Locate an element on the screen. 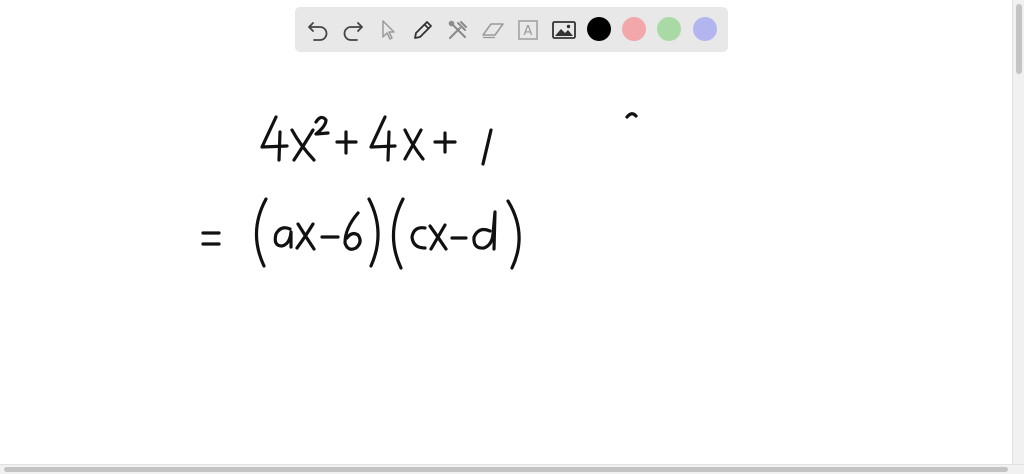 This screenshot has height=474, width=1024. stroke-digit-4-second is located at coordinates (383, 132).